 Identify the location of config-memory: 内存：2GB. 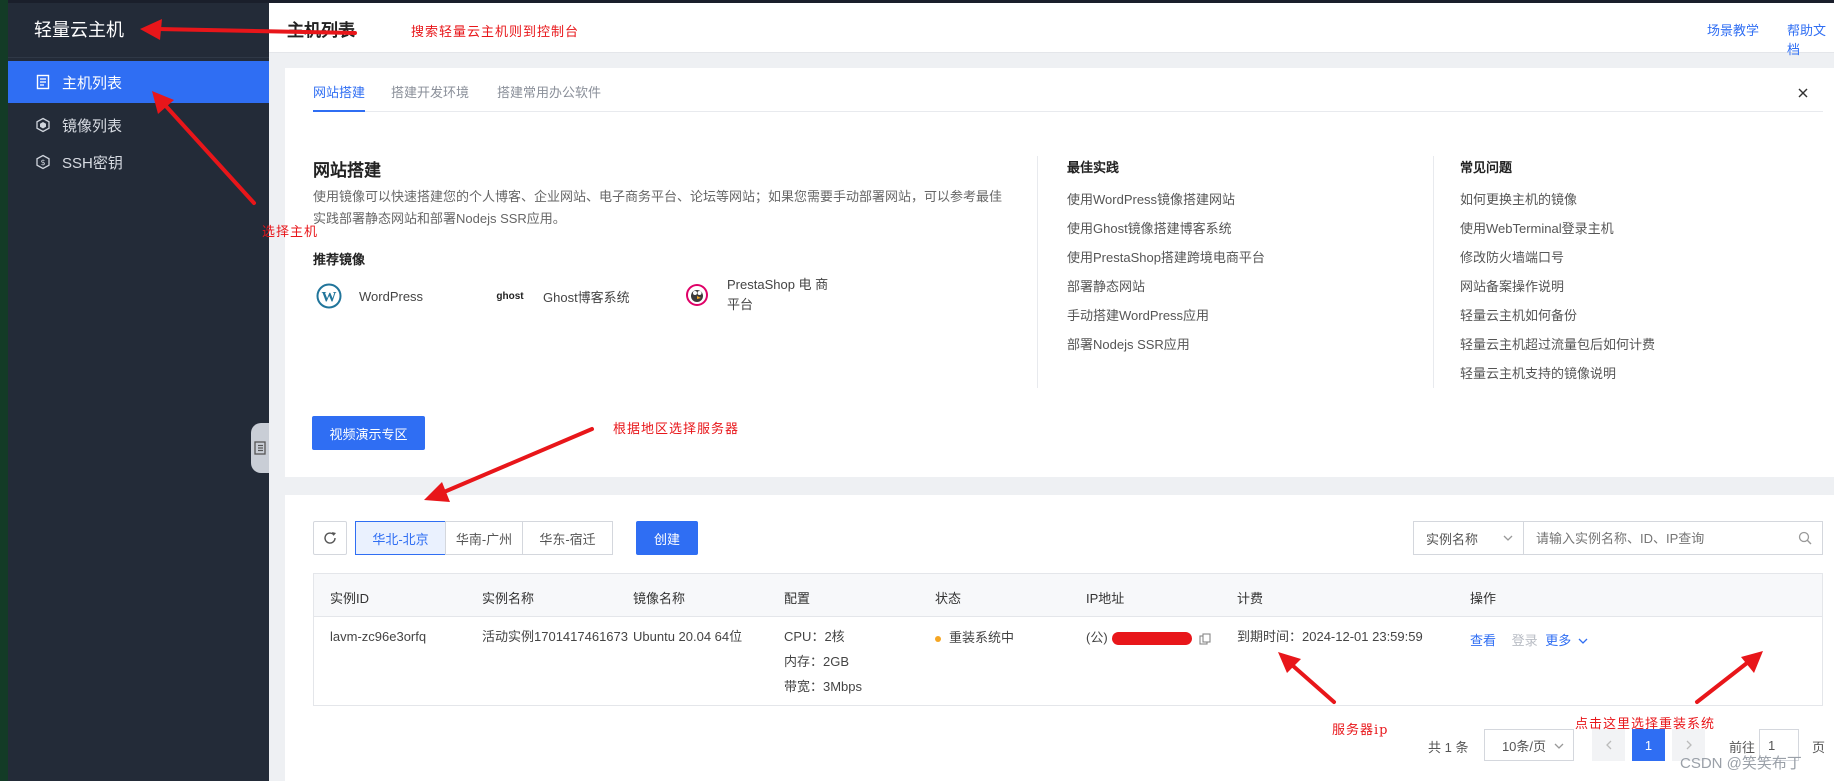
(817, 661).